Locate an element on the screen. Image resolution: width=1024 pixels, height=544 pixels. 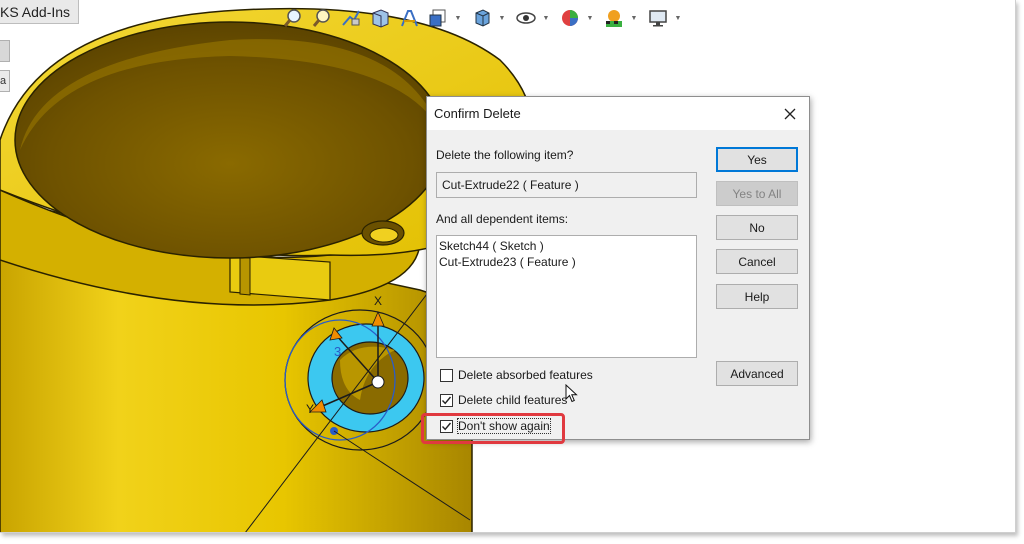
yes-to-all-button: Yes to All is located at coordinates (757, 193).